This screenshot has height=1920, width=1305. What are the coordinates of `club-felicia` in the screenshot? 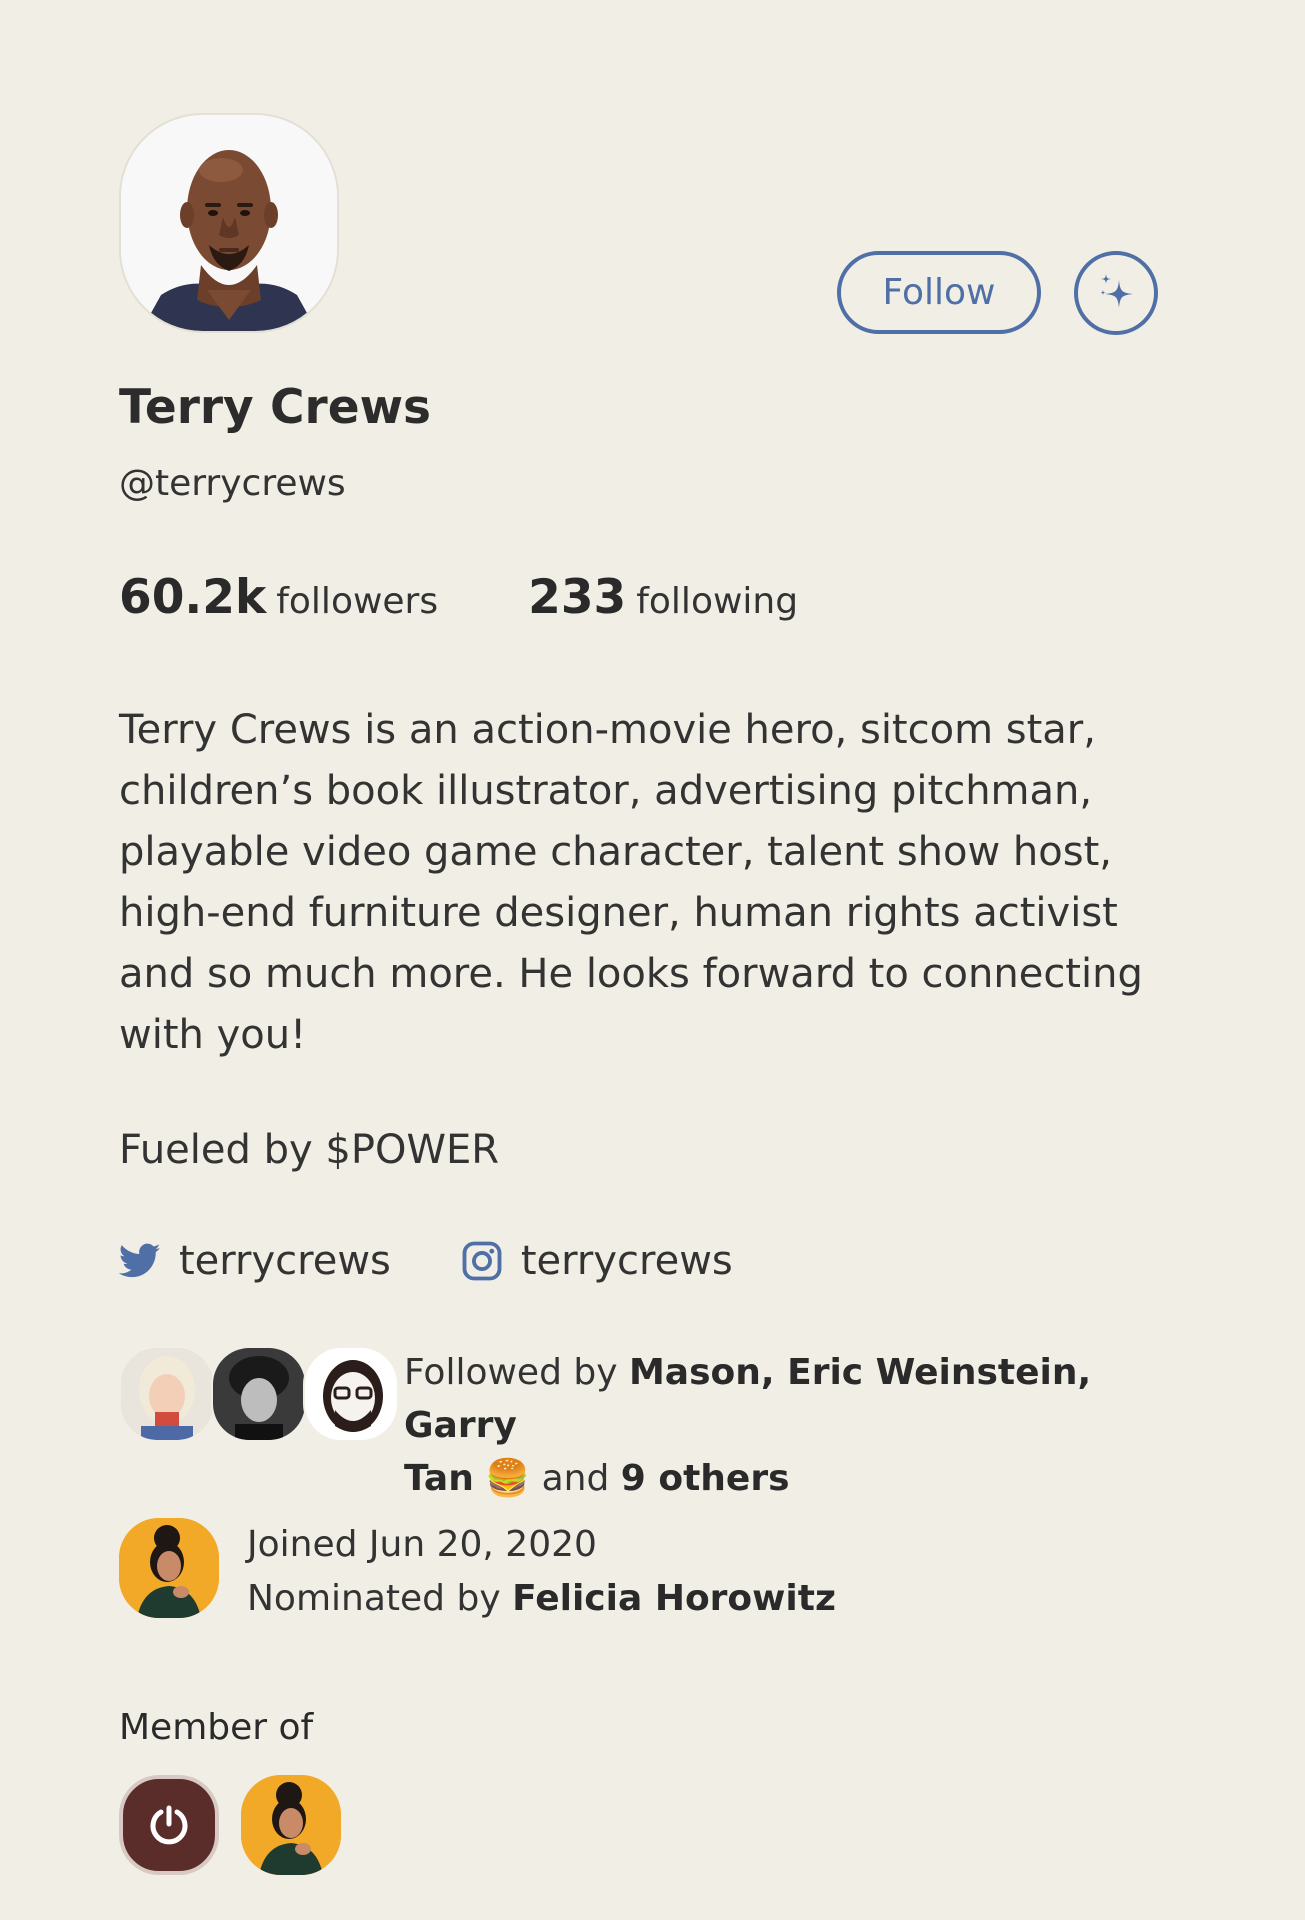 It's located at (291, 1825).